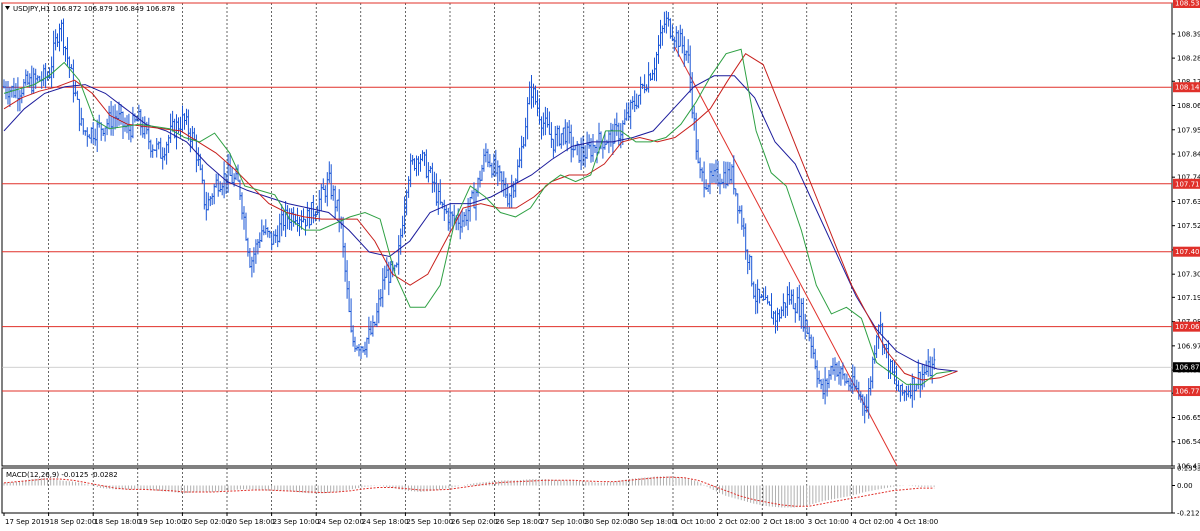 This screenshot has height=531, width=1200. I want to click on y-tick-label: 107.195, so click(1188, 298).